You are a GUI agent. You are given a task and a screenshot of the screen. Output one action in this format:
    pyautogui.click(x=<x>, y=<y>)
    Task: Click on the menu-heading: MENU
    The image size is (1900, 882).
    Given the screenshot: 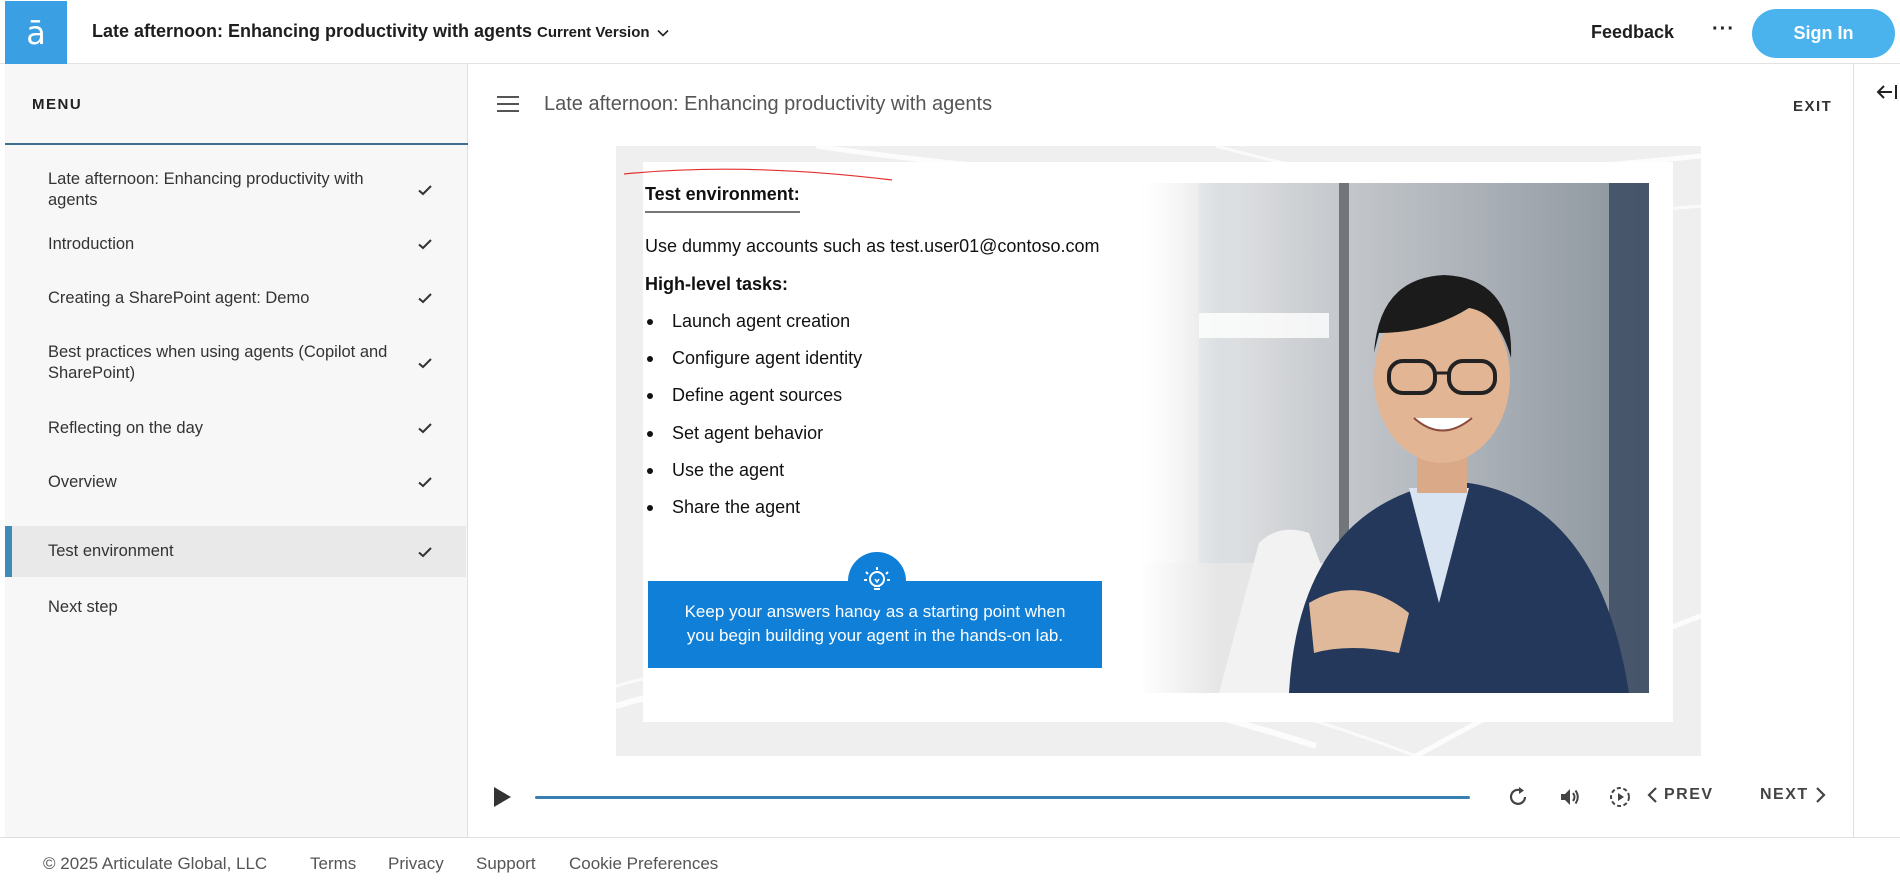 What is the action you would take?
    pyautogui.click(x=57, y=104)
    